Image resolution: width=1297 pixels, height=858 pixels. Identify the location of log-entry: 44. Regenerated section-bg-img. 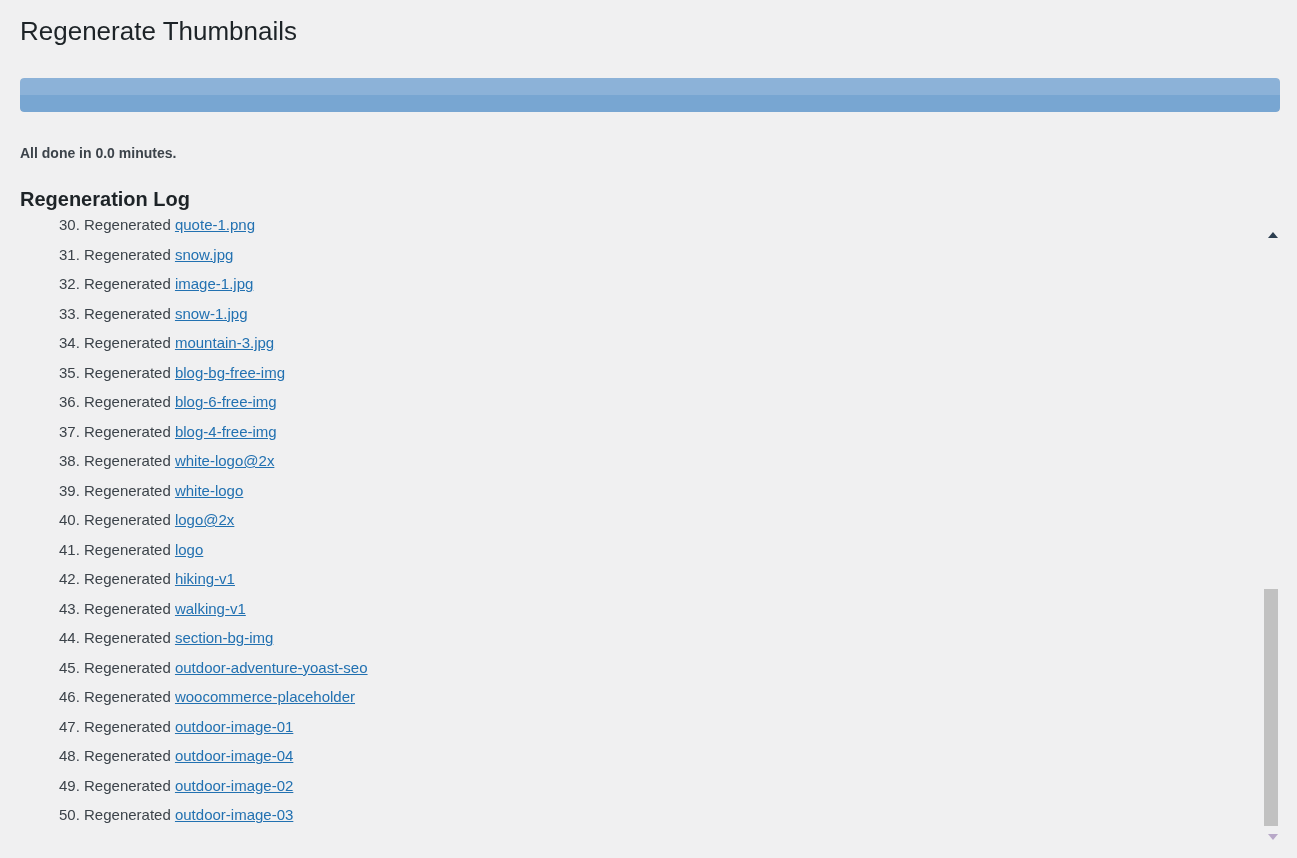
(166, 638).